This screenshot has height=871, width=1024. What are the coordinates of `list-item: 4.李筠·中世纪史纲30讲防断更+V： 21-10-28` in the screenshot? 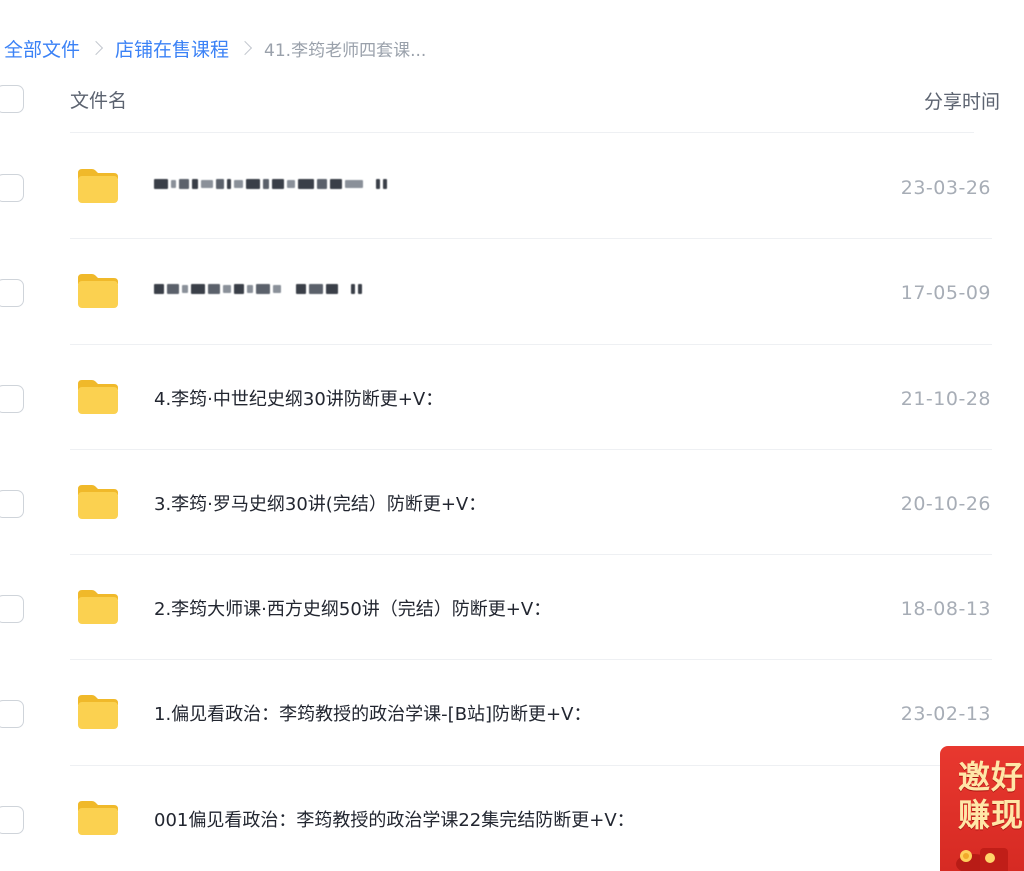 It's located at (512, 397).